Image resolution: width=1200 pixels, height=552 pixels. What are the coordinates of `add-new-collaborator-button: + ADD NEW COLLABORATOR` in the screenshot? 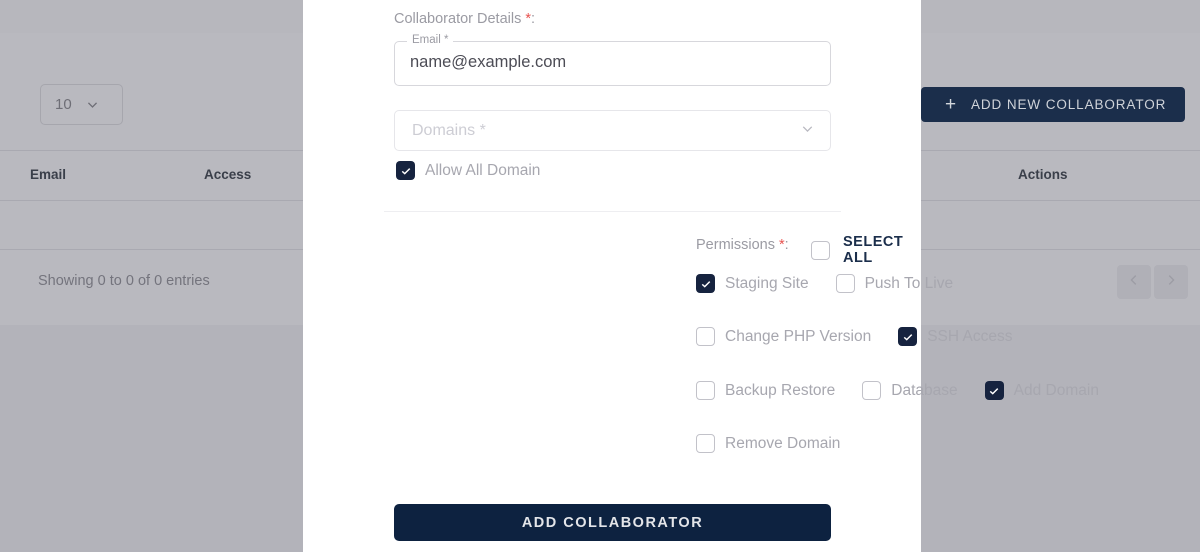 It's located at (1053, 104).